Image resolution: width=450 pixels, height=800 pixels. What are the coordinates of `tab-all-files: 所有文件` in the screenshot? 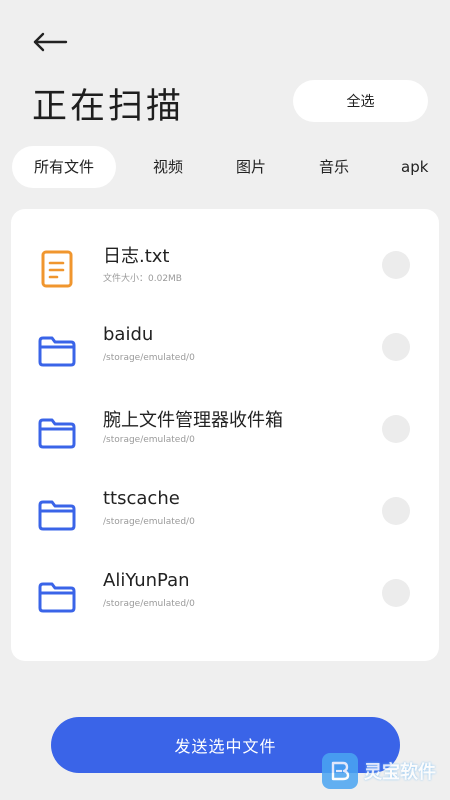 It's located at (64, 167).